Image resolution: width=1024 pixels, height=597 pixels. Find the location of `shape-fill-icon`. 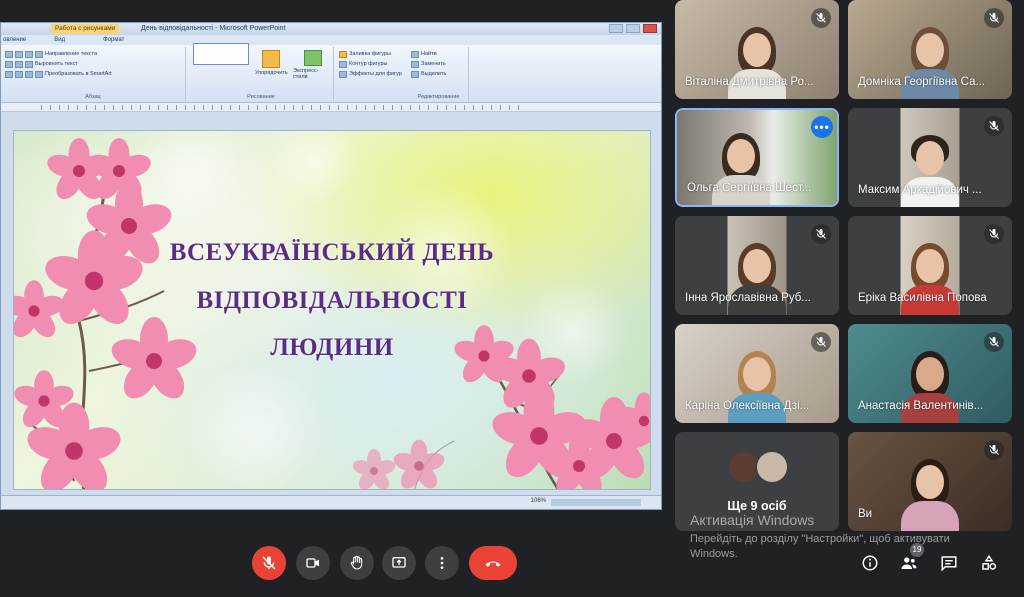

shape-fill-icon is located at coordinates (343, 54).